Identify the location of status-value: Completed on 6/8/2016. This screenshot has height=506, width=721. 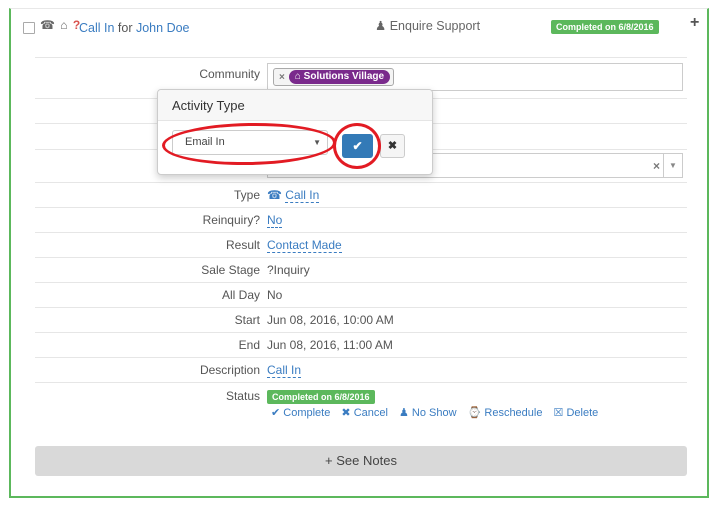
(321, 396).